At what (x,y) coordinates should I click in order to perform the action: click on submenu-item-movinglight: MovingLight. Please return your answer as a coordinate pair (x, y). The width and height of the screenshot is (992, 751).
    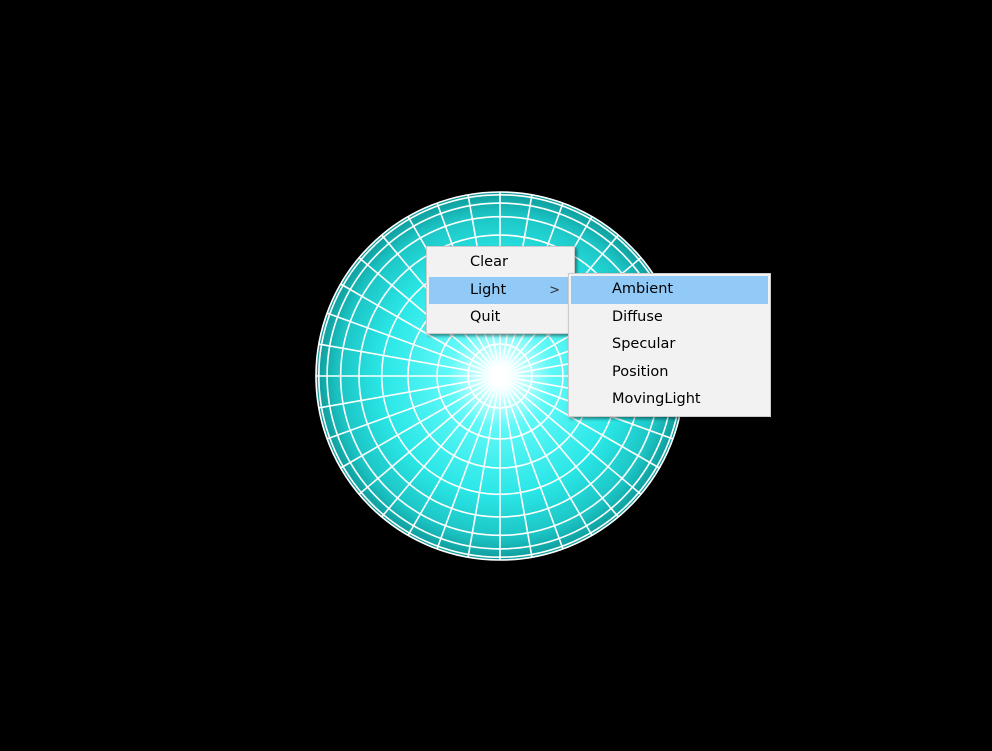
    Looking at the image, I should click on (669, 400).